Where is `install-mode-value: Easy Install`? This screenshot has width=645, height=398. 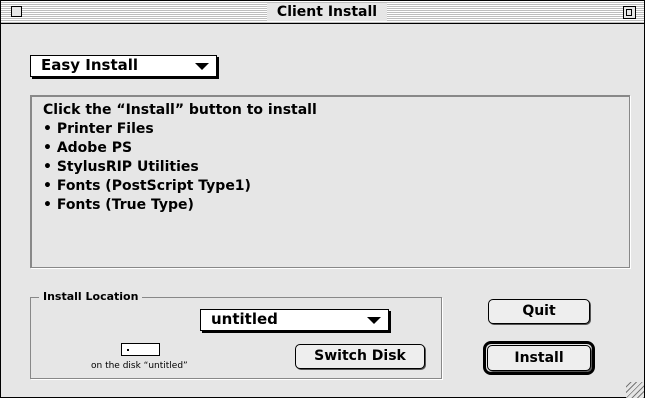
install-mode-value: Easy Install is located at coordinates (90, 65).